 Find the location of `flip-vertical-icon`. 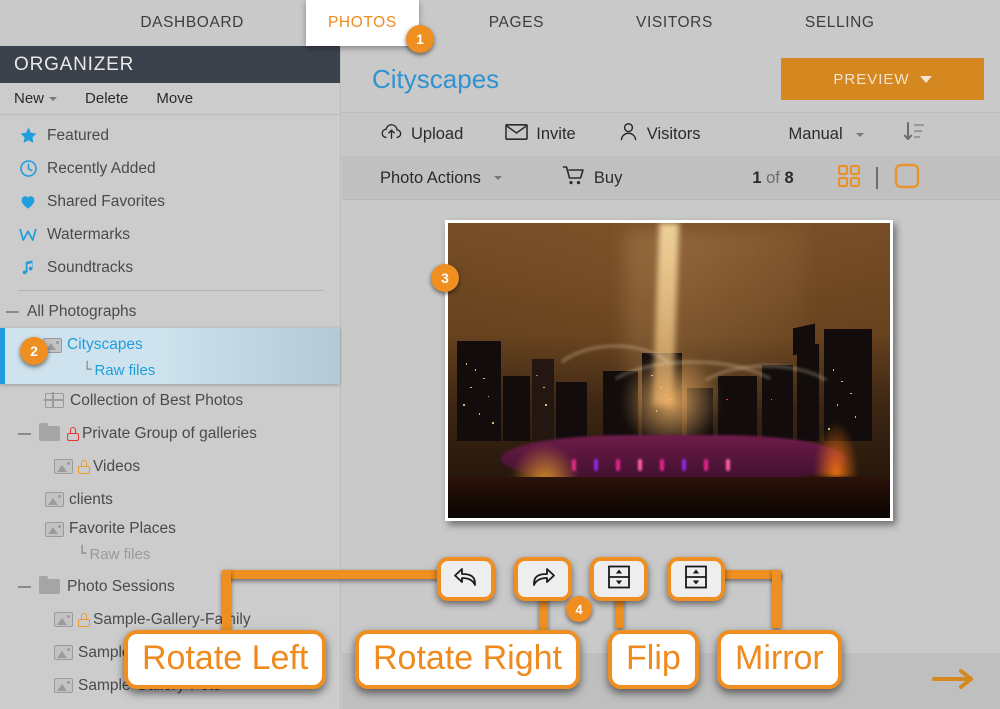

flip-vertical-icon is located at coordinates (619, 579).